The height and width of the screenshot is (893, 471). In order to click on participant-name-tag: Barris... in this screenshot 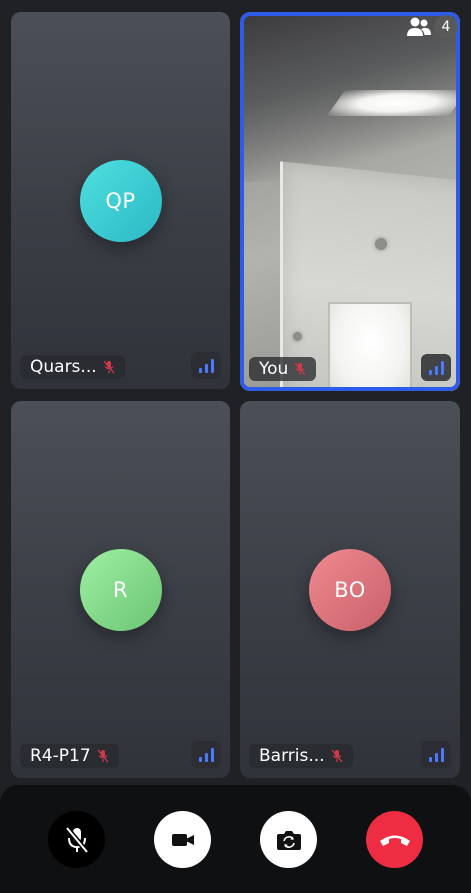, I will do `click(301, 756)`.